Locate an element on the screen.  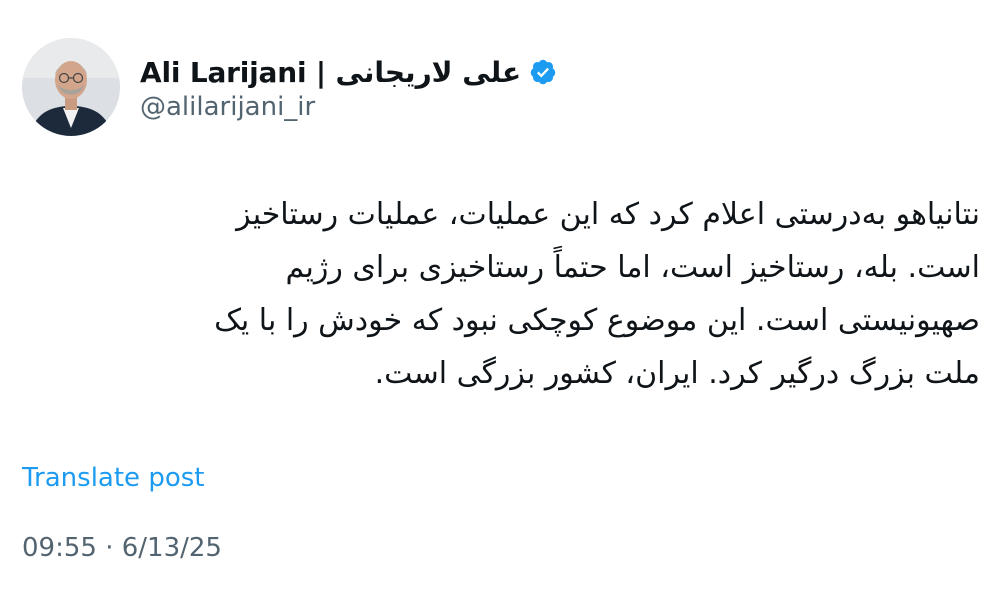
author-name-row: Ali Larijani | علی لاریجانی is located at coordinates (348, 72).